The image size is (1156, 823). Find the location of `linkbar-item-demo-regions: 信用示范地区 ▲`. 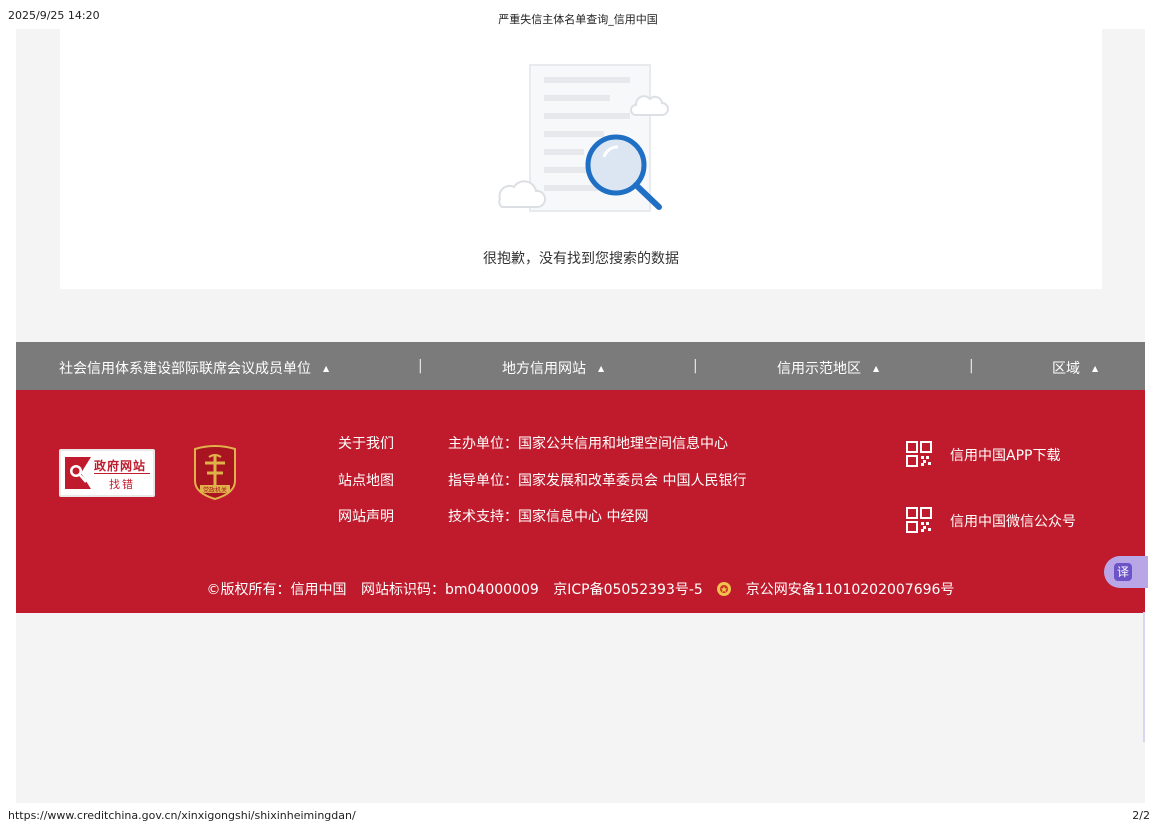

linkbar-item-demo-regions: 信用示范地区 ▲ is located at coordinates (828, 368).